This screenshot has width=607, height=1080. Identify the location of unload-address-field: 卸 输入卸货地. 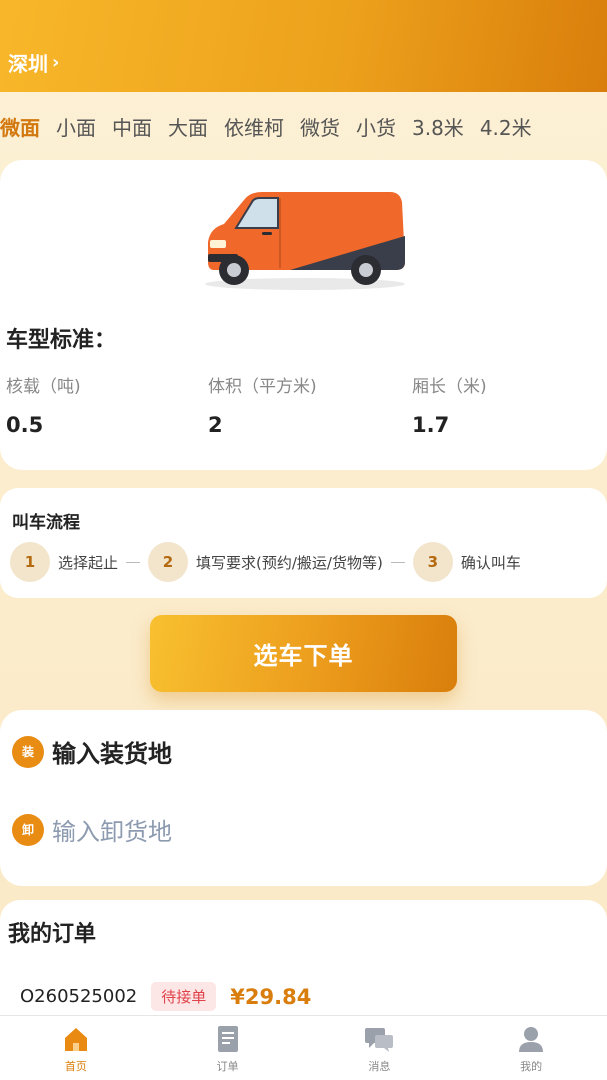
(92, 829).